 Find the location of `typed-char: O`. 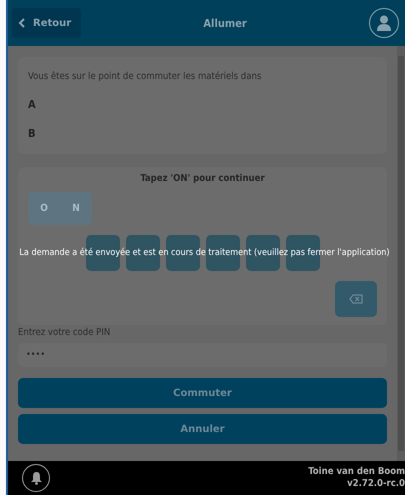

typed-char: O is located at coordinates (44, 208).